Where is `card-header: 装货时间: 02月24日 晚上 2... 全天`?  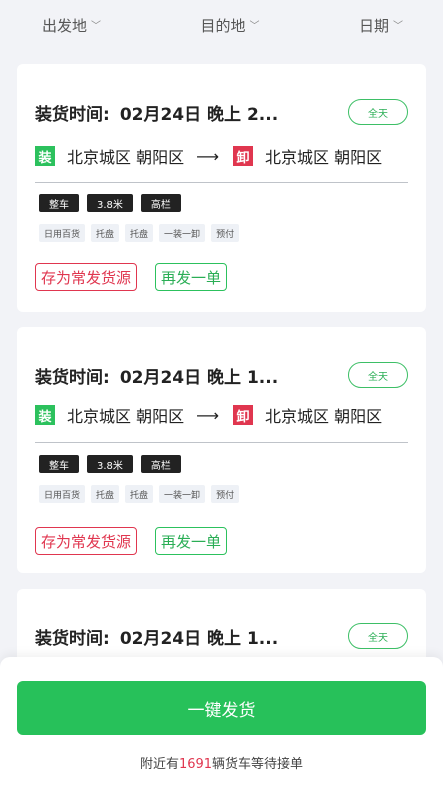 card-header: 装货时间: 02月24日 晚上 2... 全天 is located at coordinates (221, 112).